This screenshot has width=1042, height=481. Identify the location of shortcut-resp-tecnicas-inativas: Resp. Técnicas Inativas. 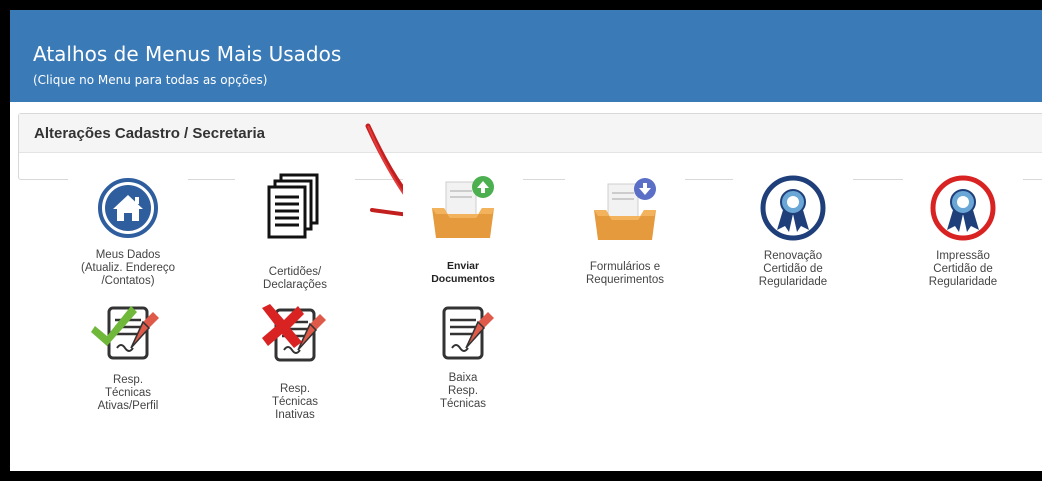
(295, 370).